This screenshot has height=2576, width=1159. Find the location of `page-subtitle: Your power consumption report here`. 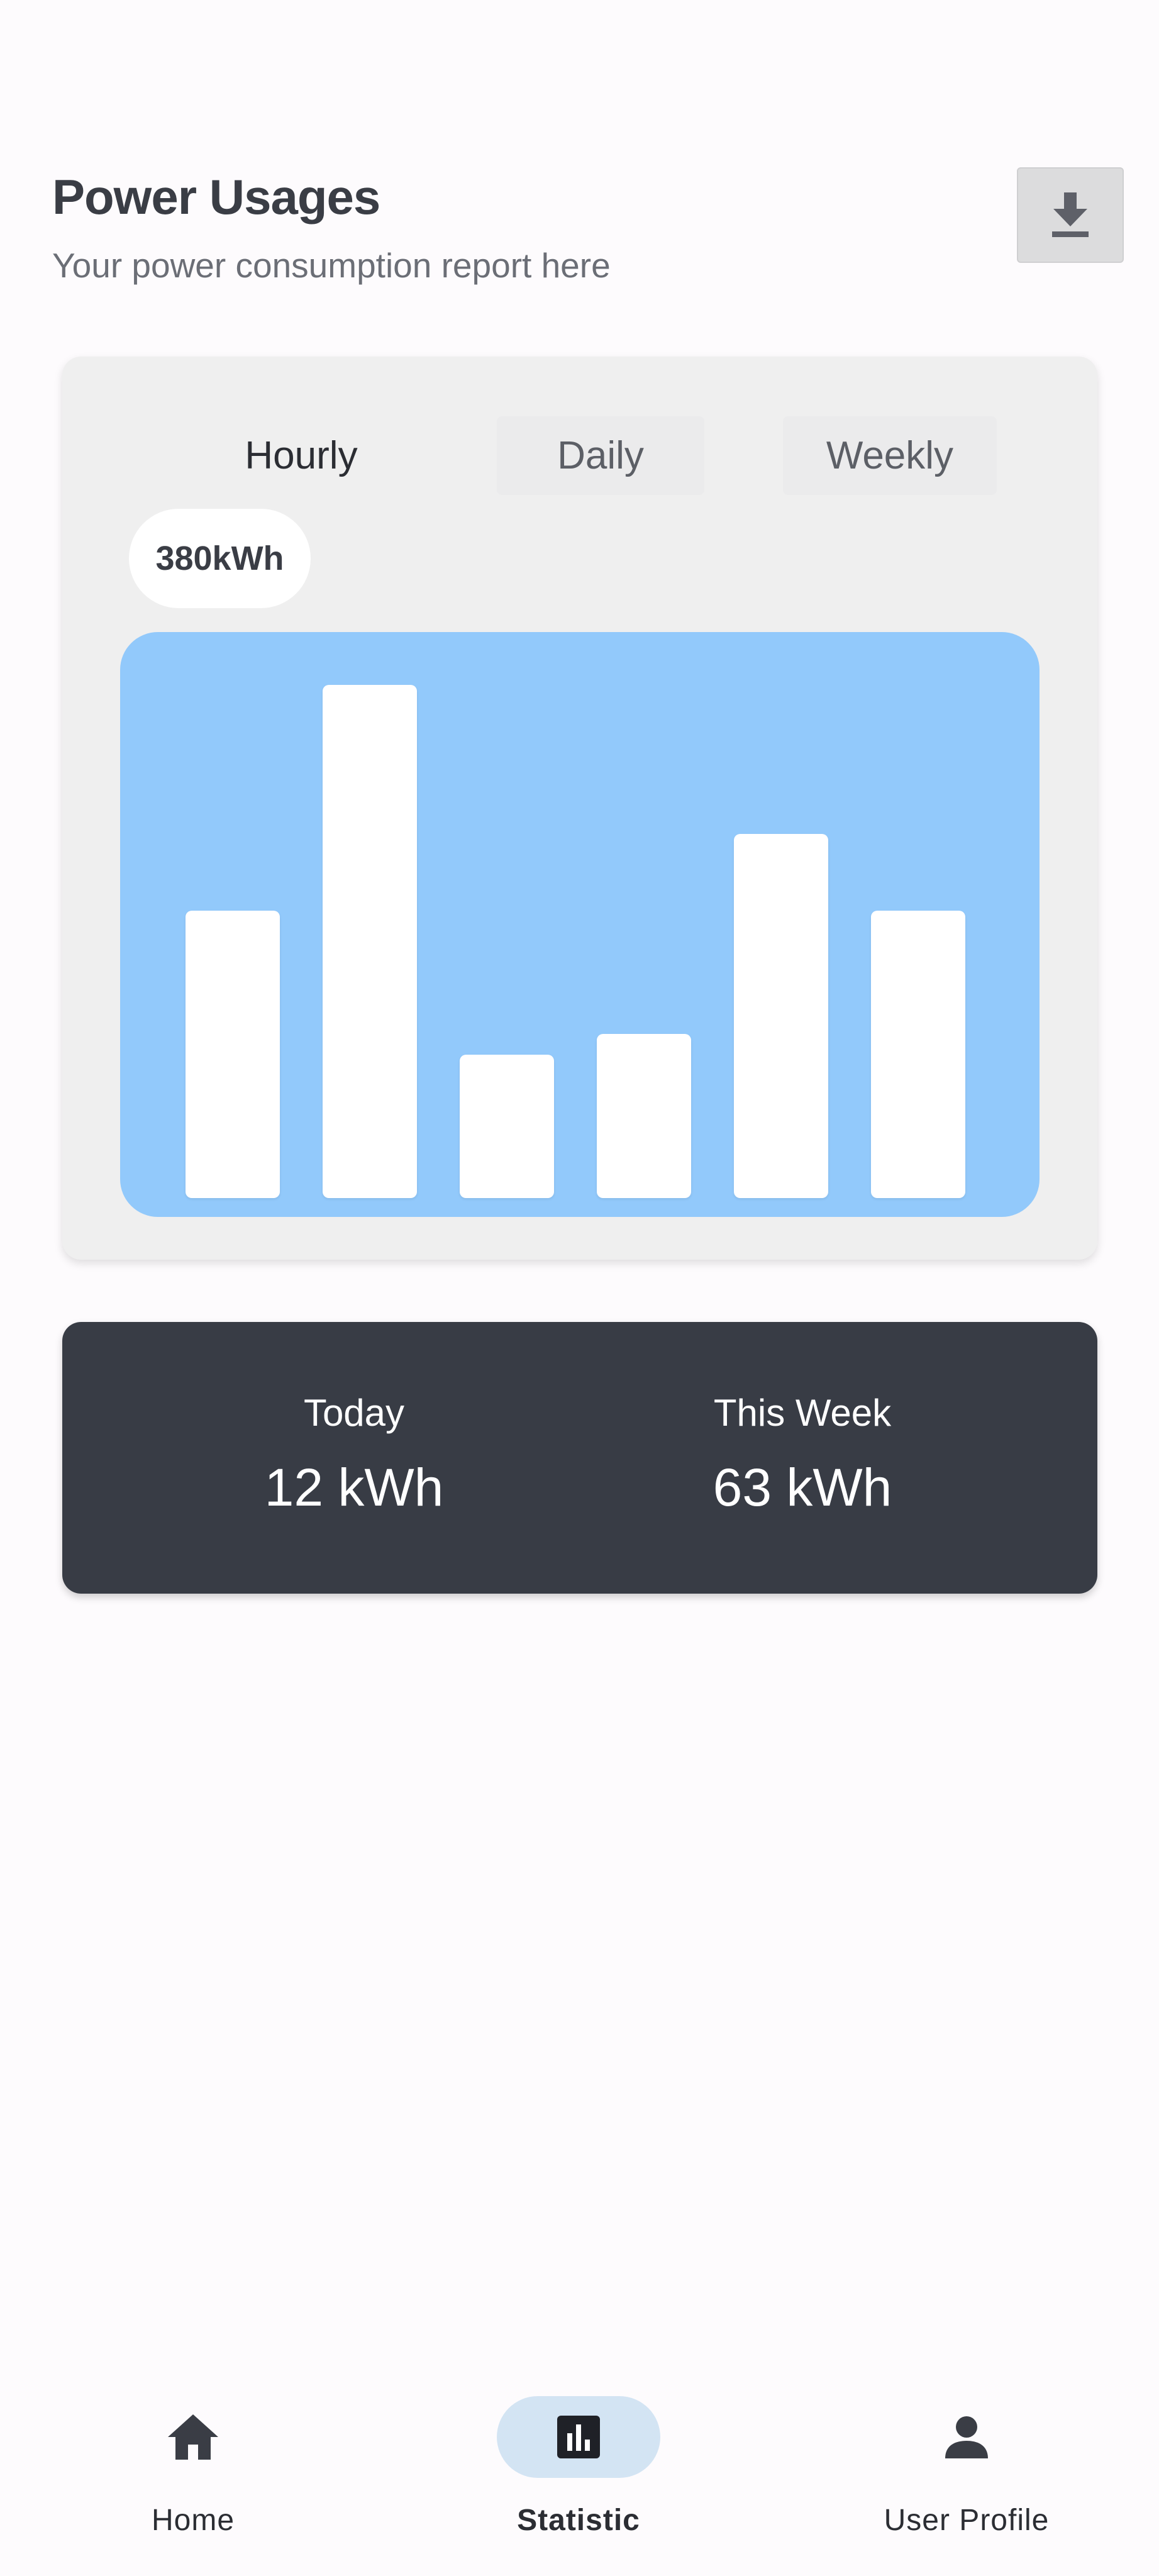

page-subtitle: Your power consumption report here is located at coordinates (331, 265).